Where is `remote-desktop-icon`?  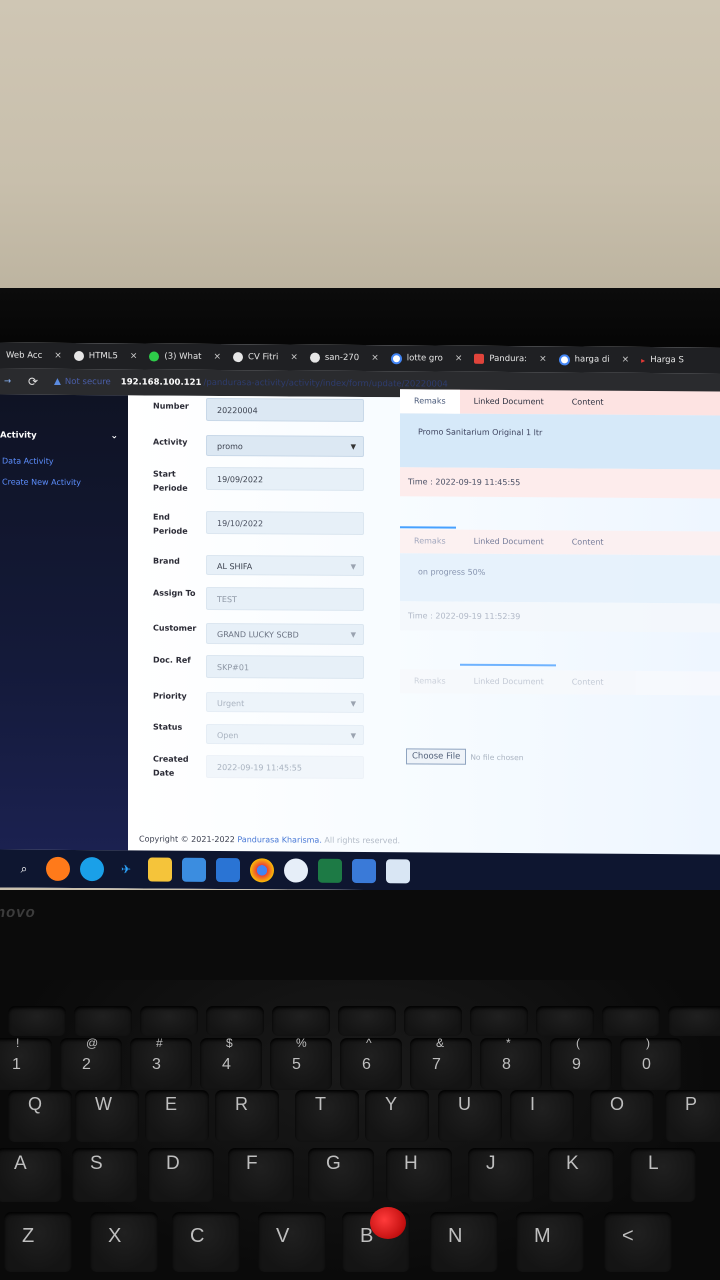 remote-desktop-icon is located at coordinates (398, 871).